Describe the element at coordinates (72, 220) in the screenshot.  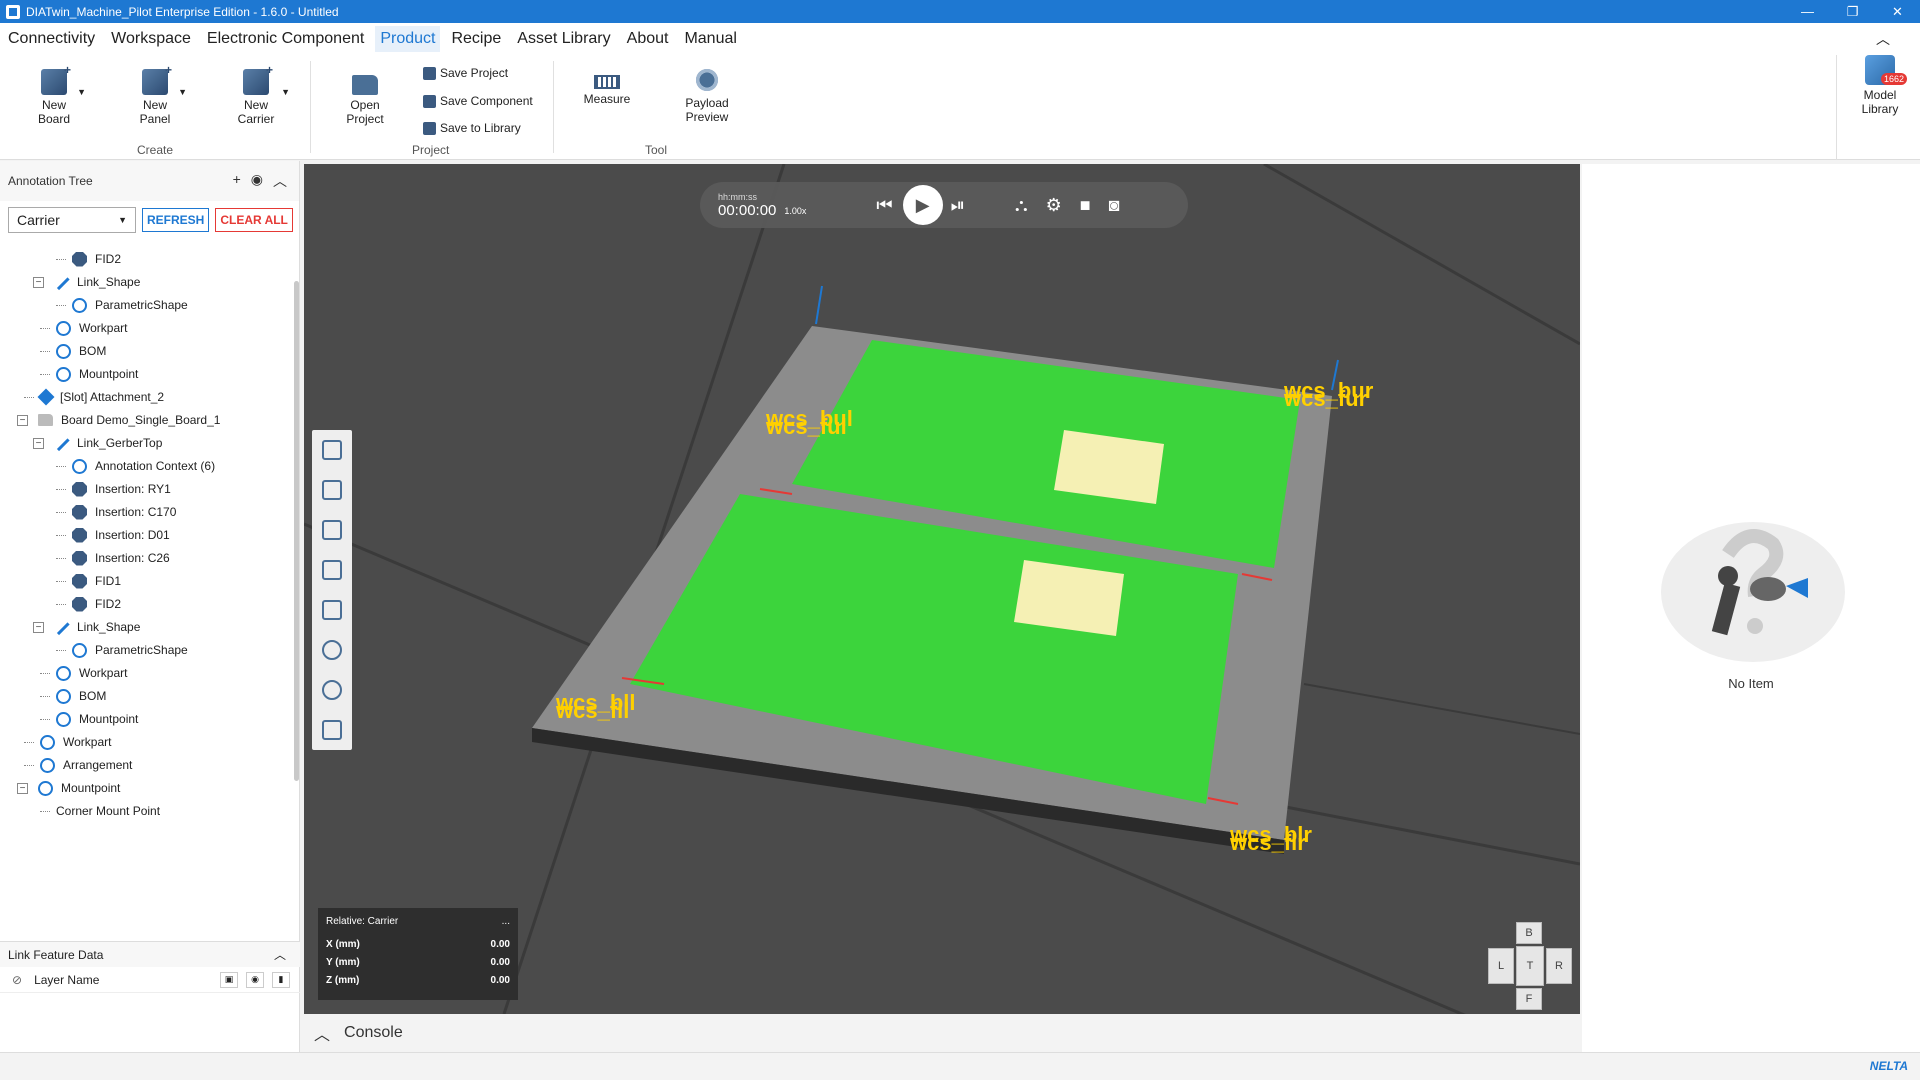
I see `carrier-select: Carrier ▼` at that location.